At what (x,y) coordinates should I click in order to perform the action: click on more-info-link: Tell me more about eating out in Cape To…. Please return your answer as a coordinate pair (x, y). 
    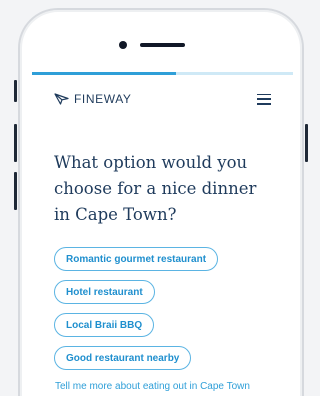
    Looking at the image, I should click on (152, 386).